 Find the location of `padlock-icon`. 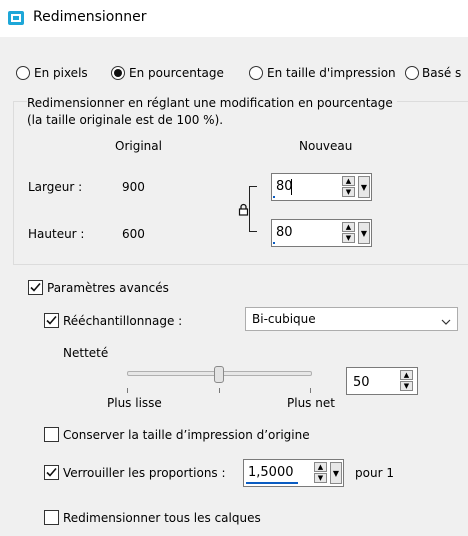

padlock-icon is located at coordinates (243, 209).